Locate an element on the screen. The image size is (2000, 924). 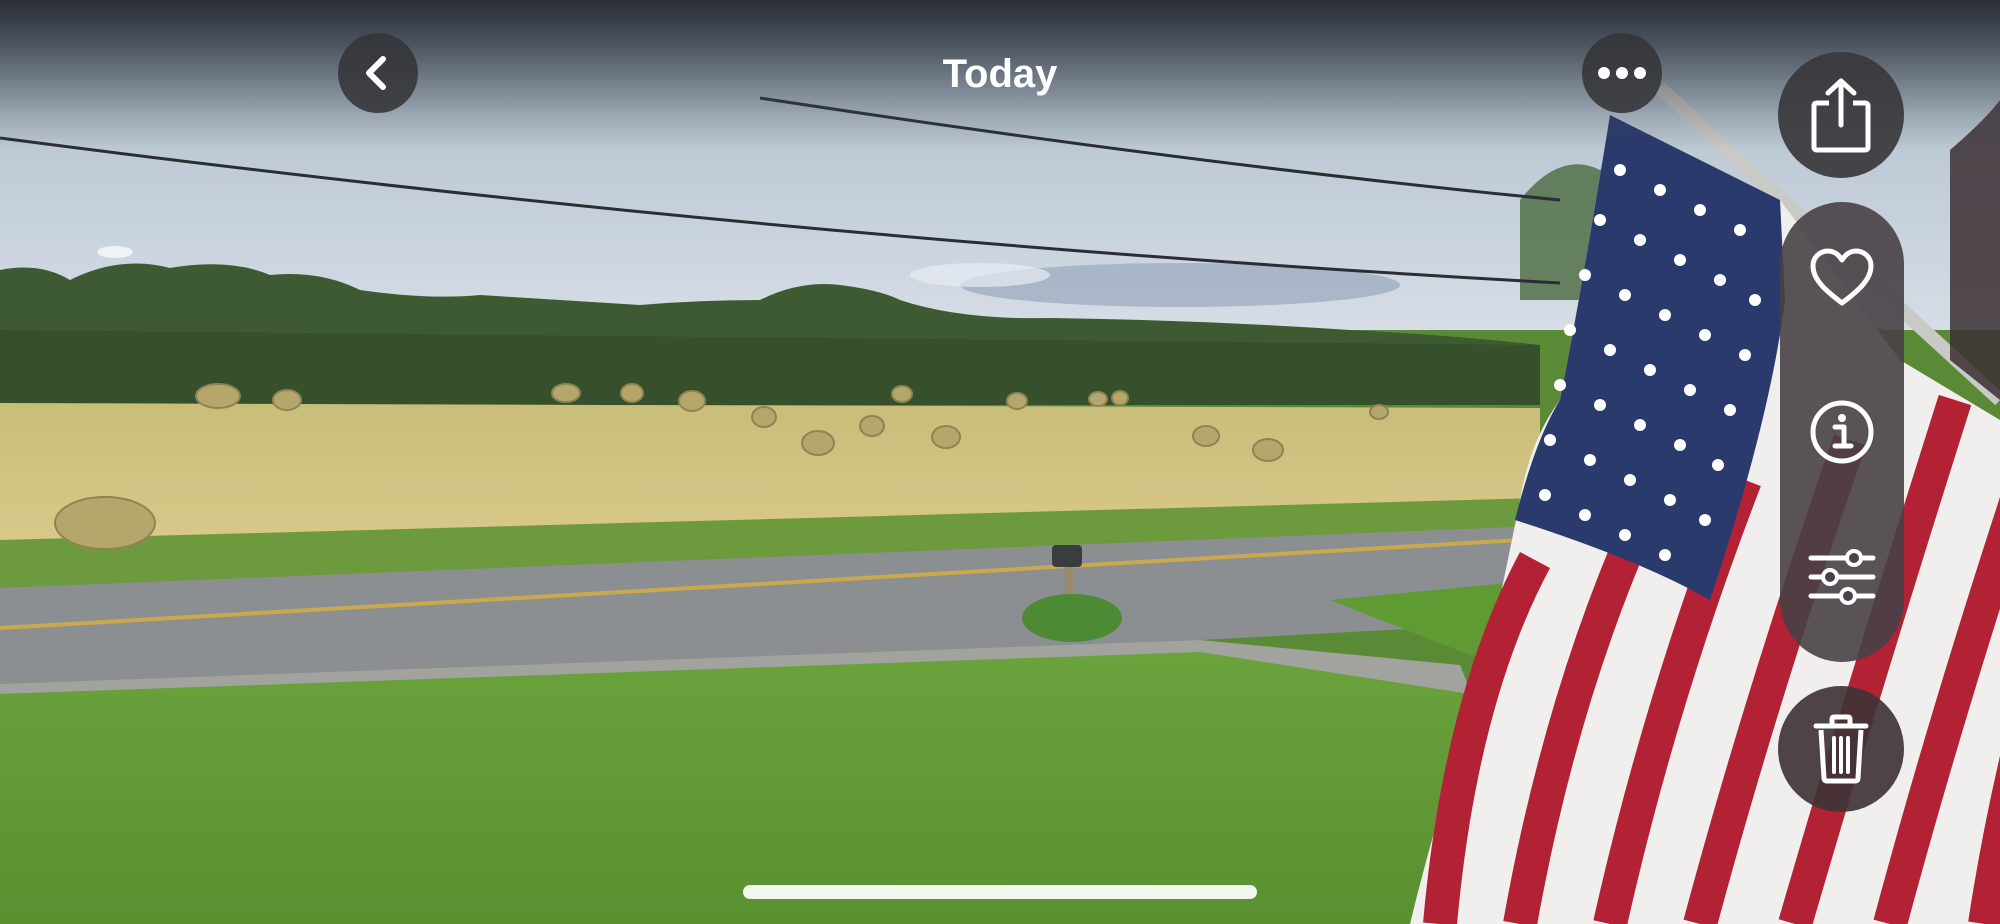
info-icon is located at coordinates (1842, 432).